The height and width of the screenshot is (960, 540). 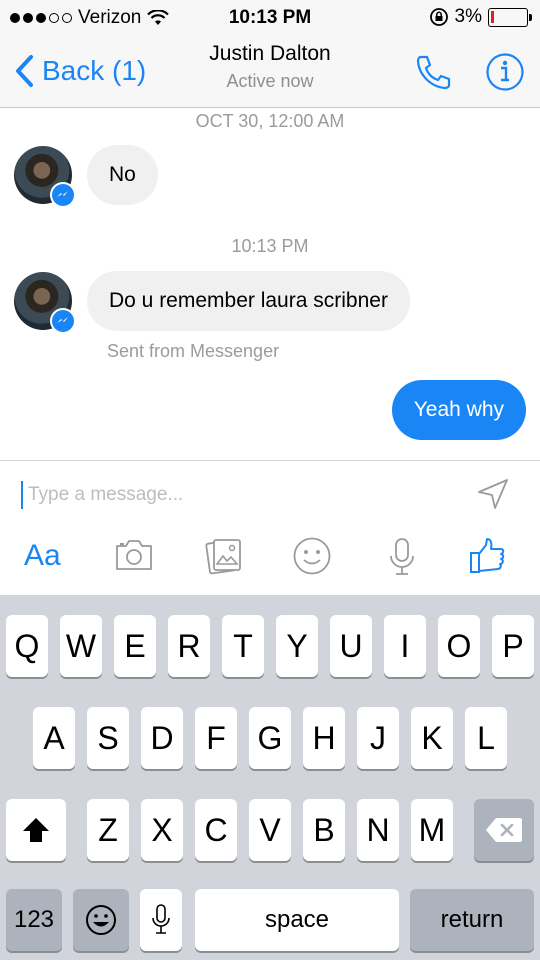 I want to click on photo-gallery-icon, so click(x=224, y=556).